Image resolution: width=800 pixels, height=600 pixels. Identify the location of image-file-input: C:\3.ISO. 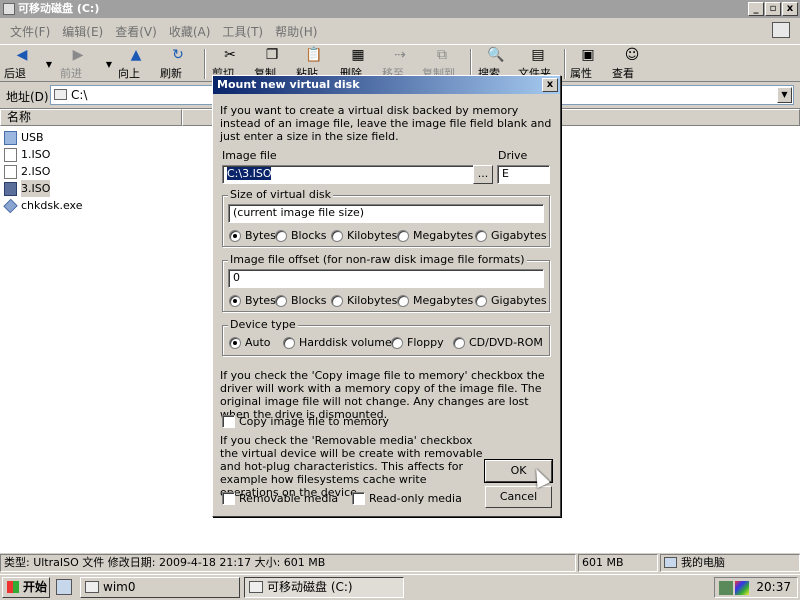
(348, 174).